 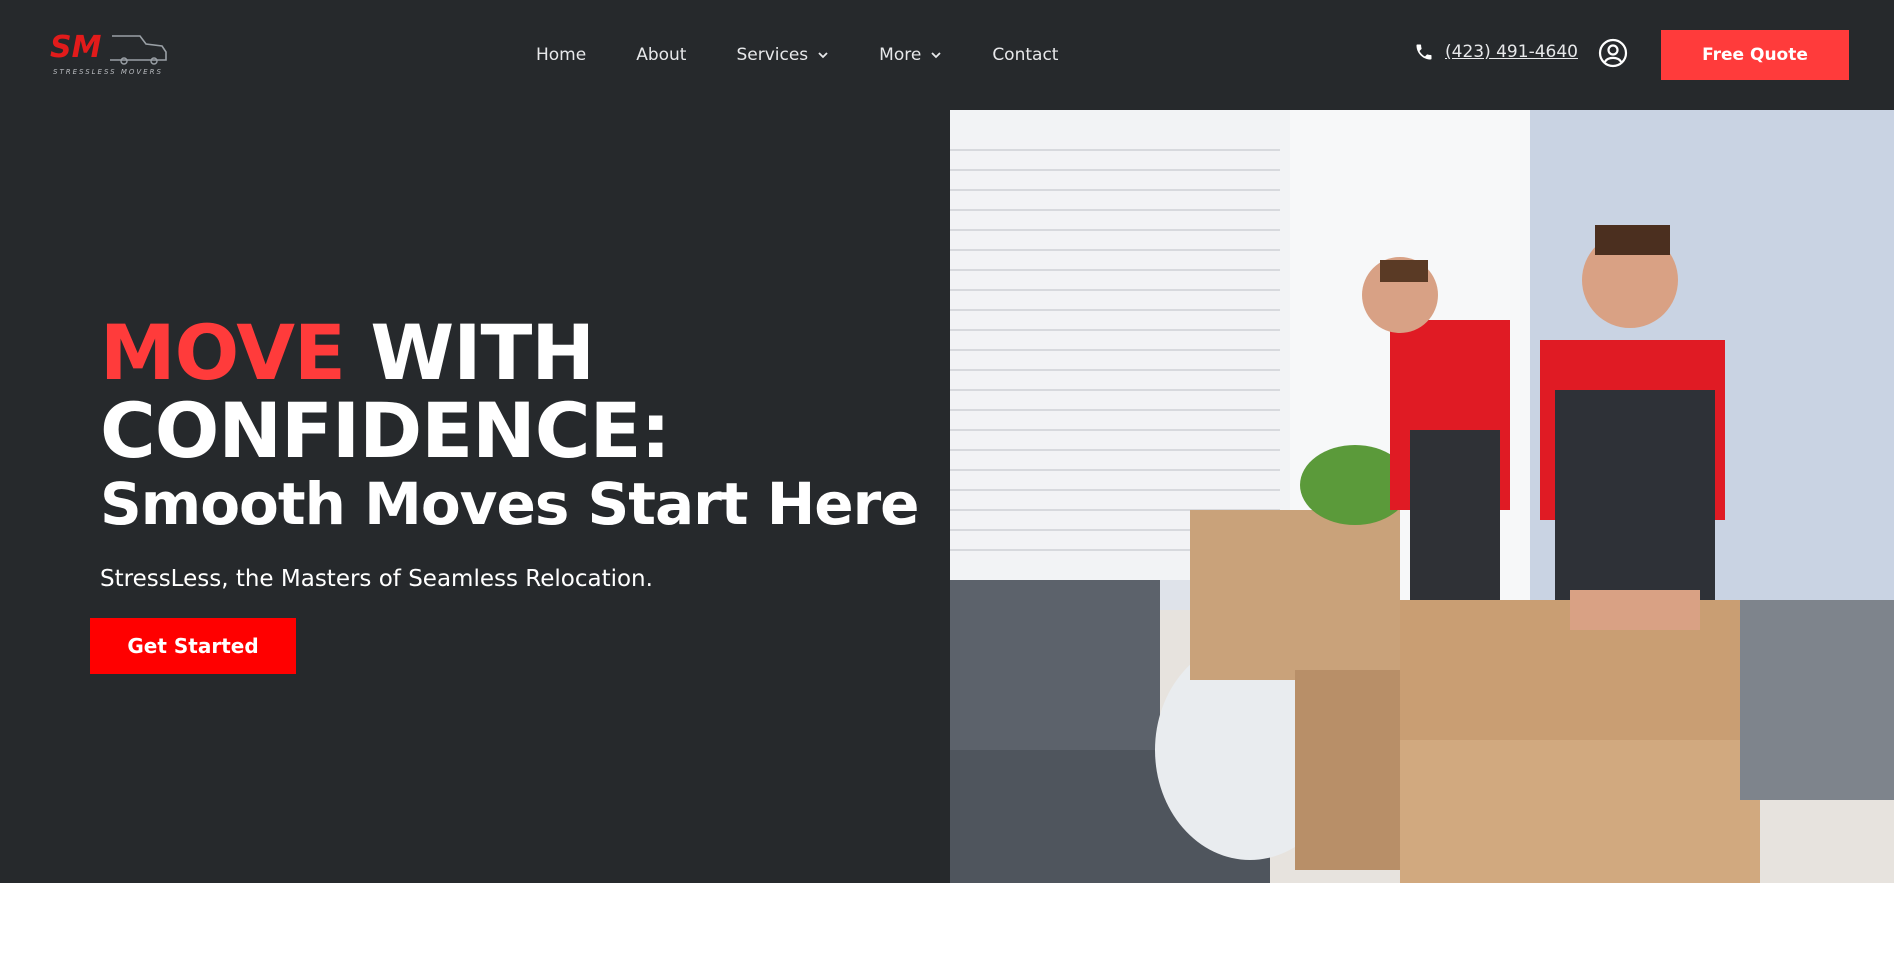 I want to click on nav-about: About, so click(x=661, y=55).